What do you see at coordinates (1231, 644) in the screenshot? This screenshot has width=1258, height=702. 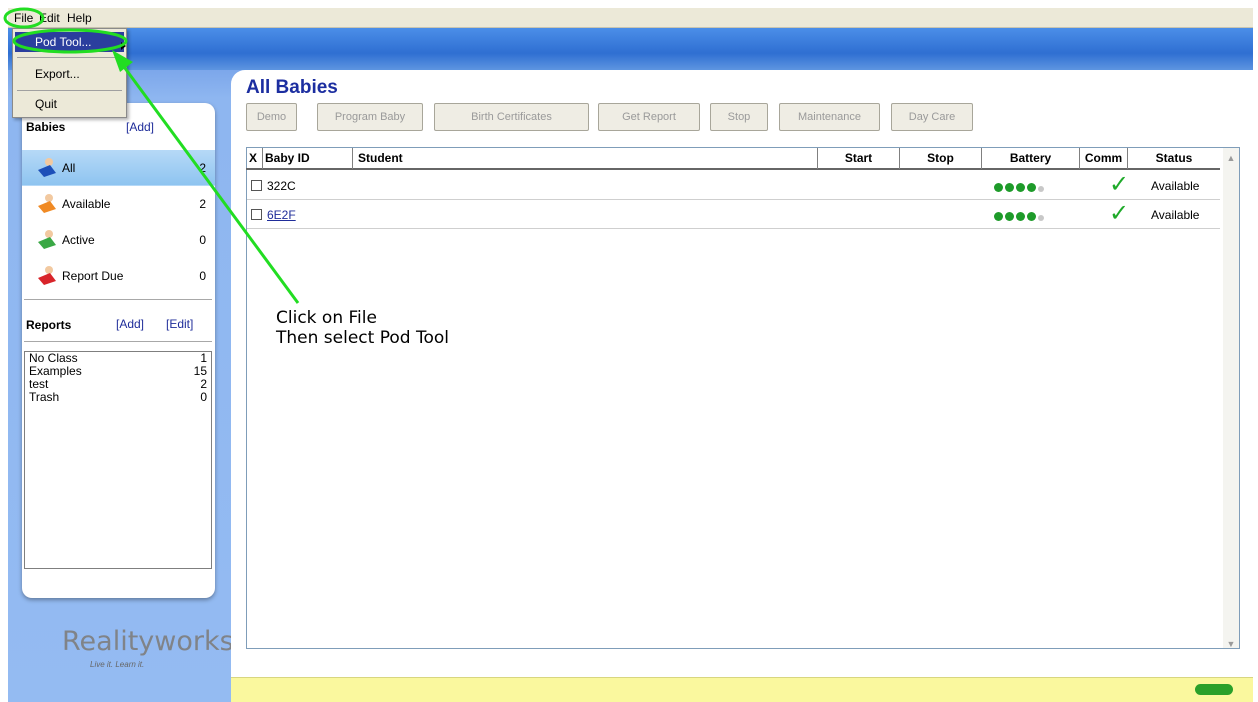 I see `scroll-down-icon: ▼` at bounding box center [1231, 644].